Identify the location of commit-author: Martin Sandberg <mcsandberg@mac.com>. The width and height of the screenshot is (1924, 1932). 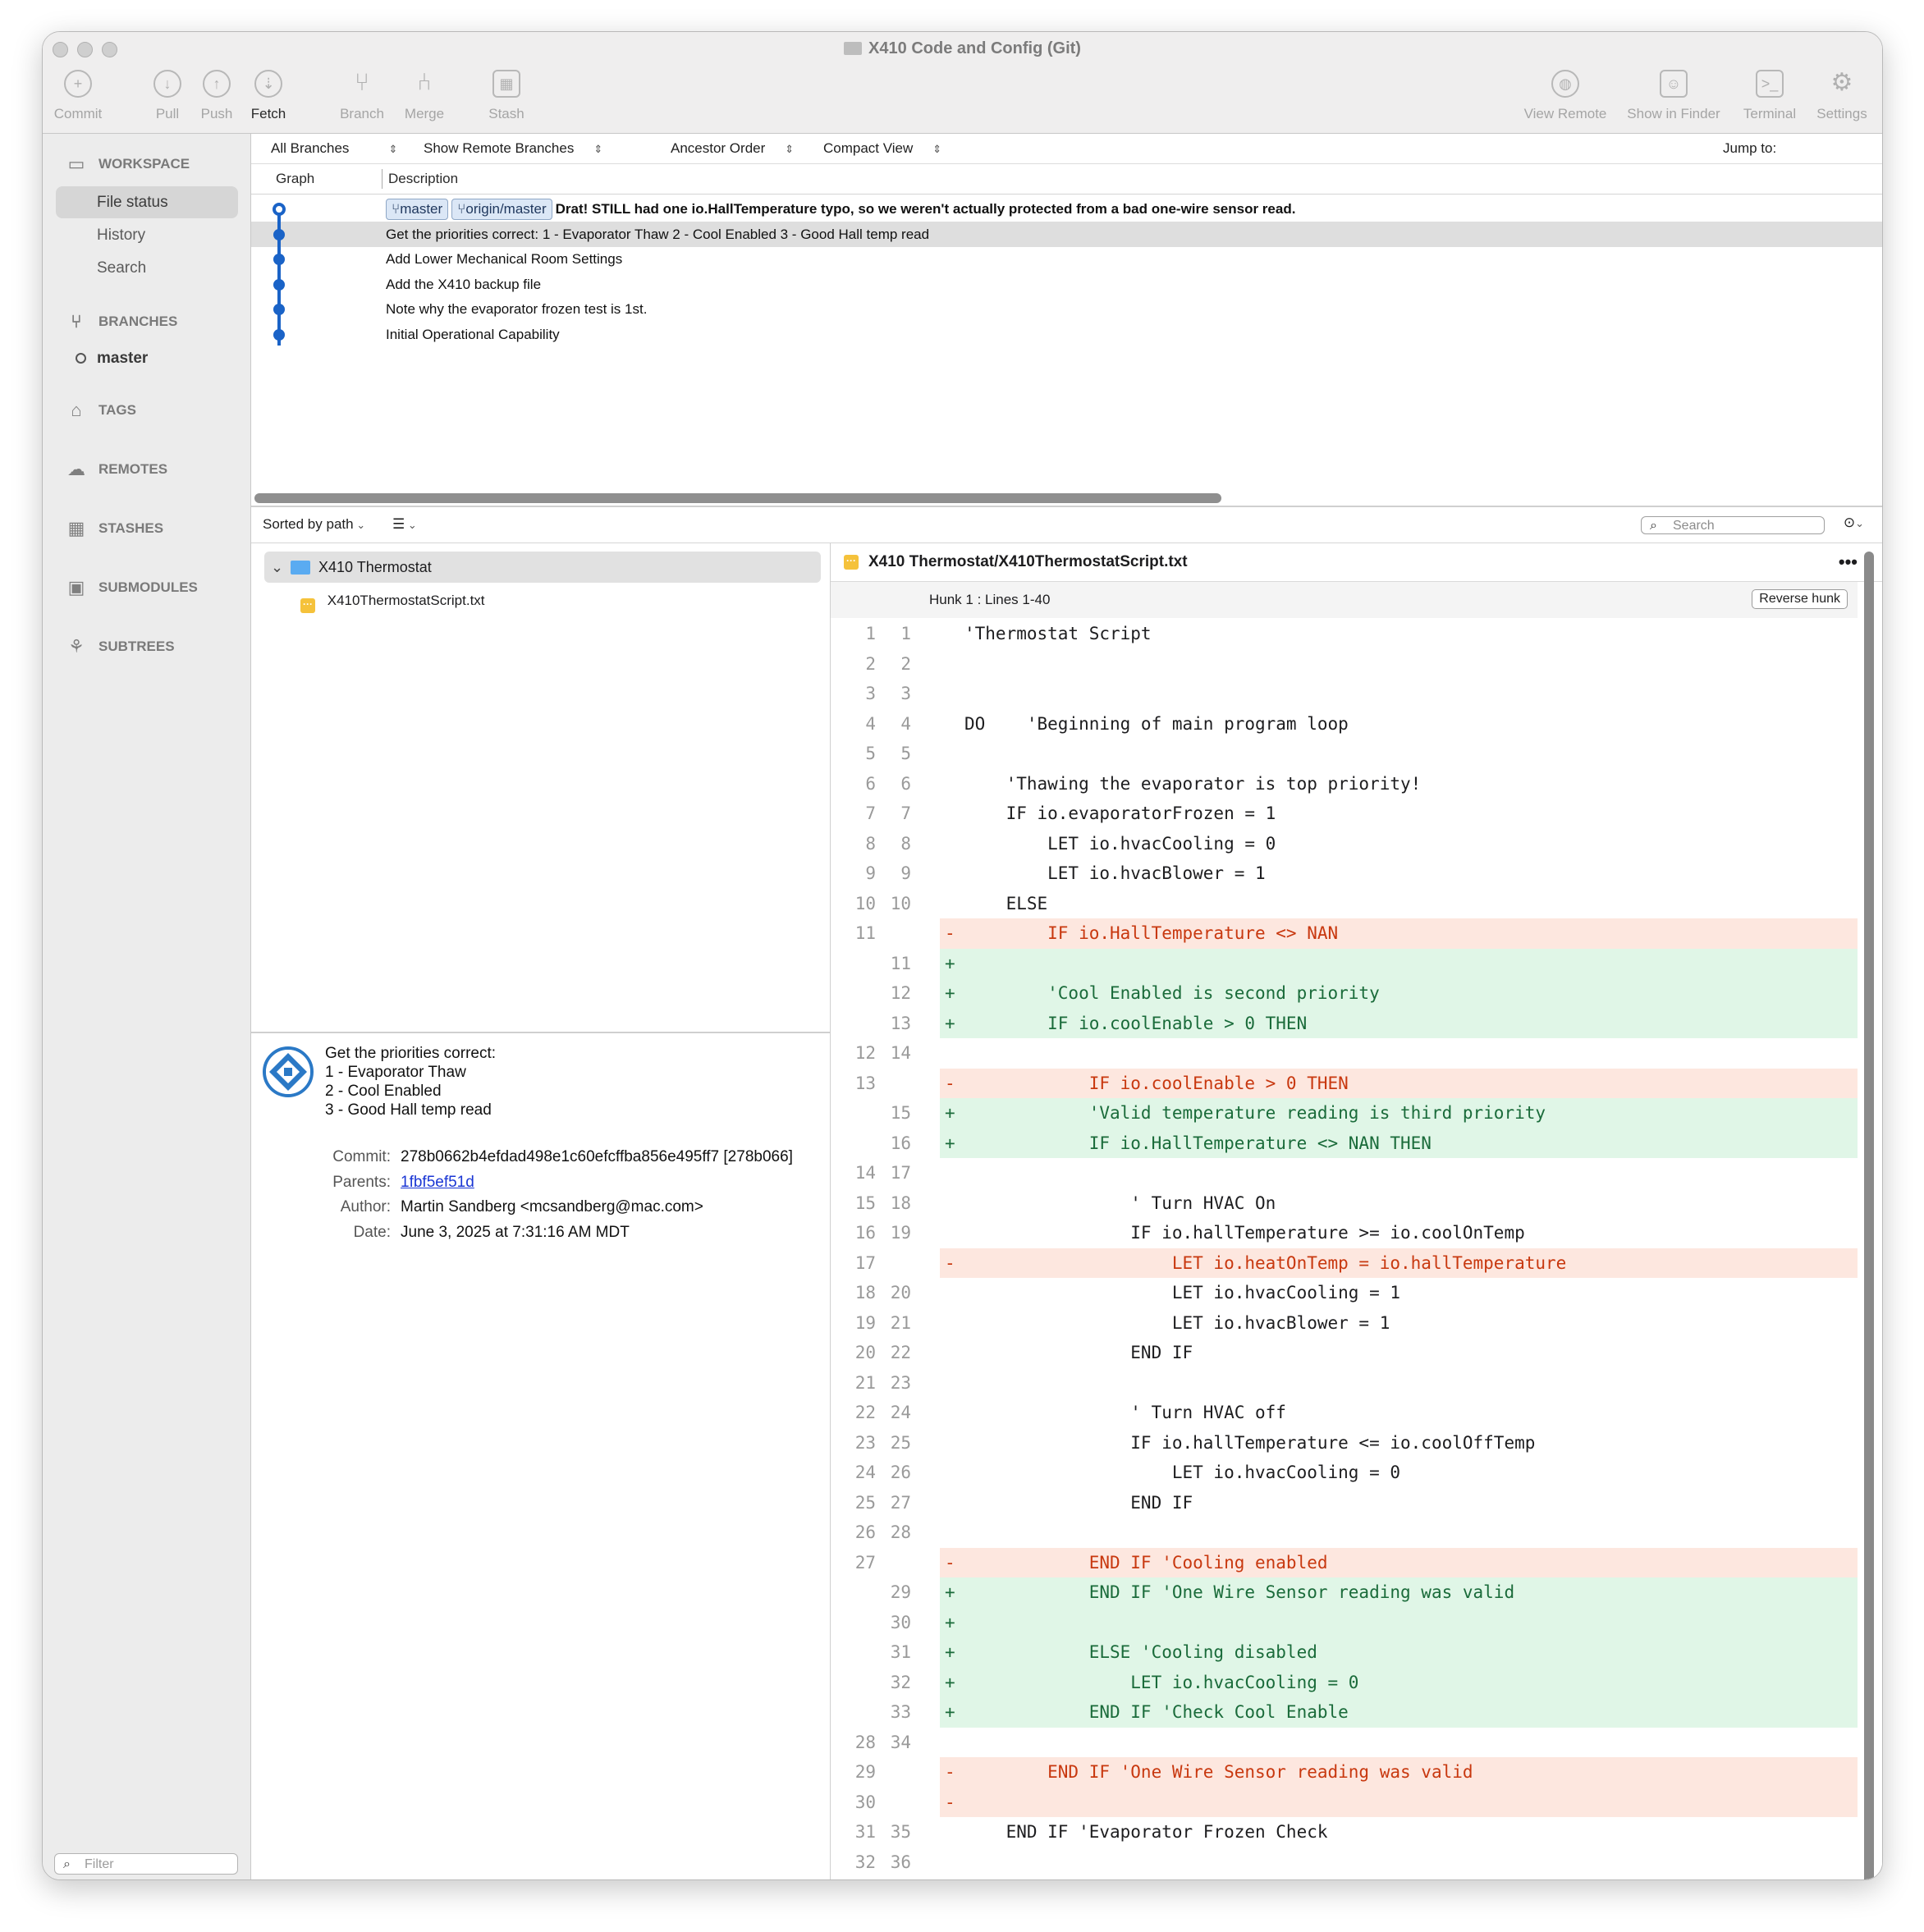
(552, 1207).